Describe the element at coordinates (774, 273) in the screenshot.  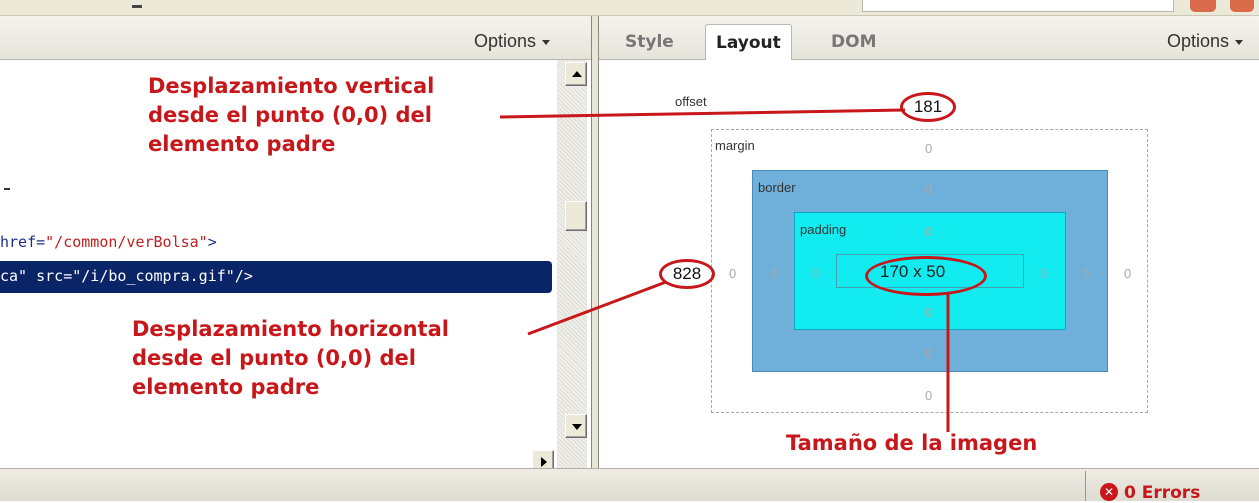
I see `border-left-value: 0` at that location.